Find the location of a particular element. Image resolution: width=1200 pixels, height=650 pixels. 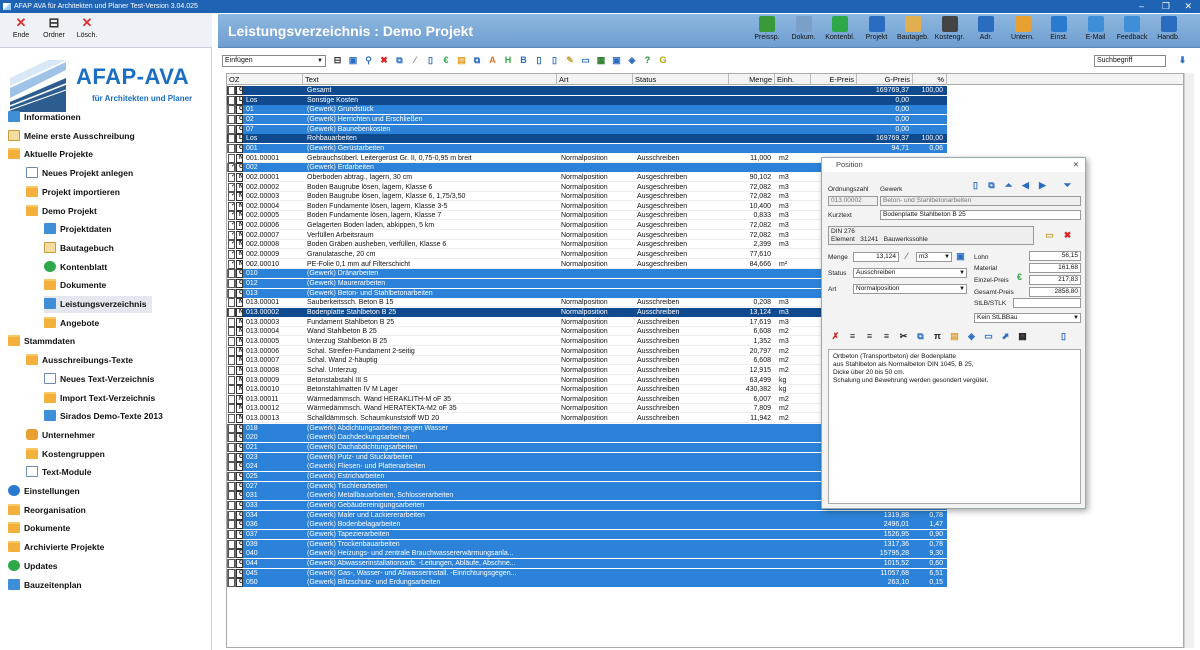

clear-icon: ✖ is located at coordinates (1067, 235).